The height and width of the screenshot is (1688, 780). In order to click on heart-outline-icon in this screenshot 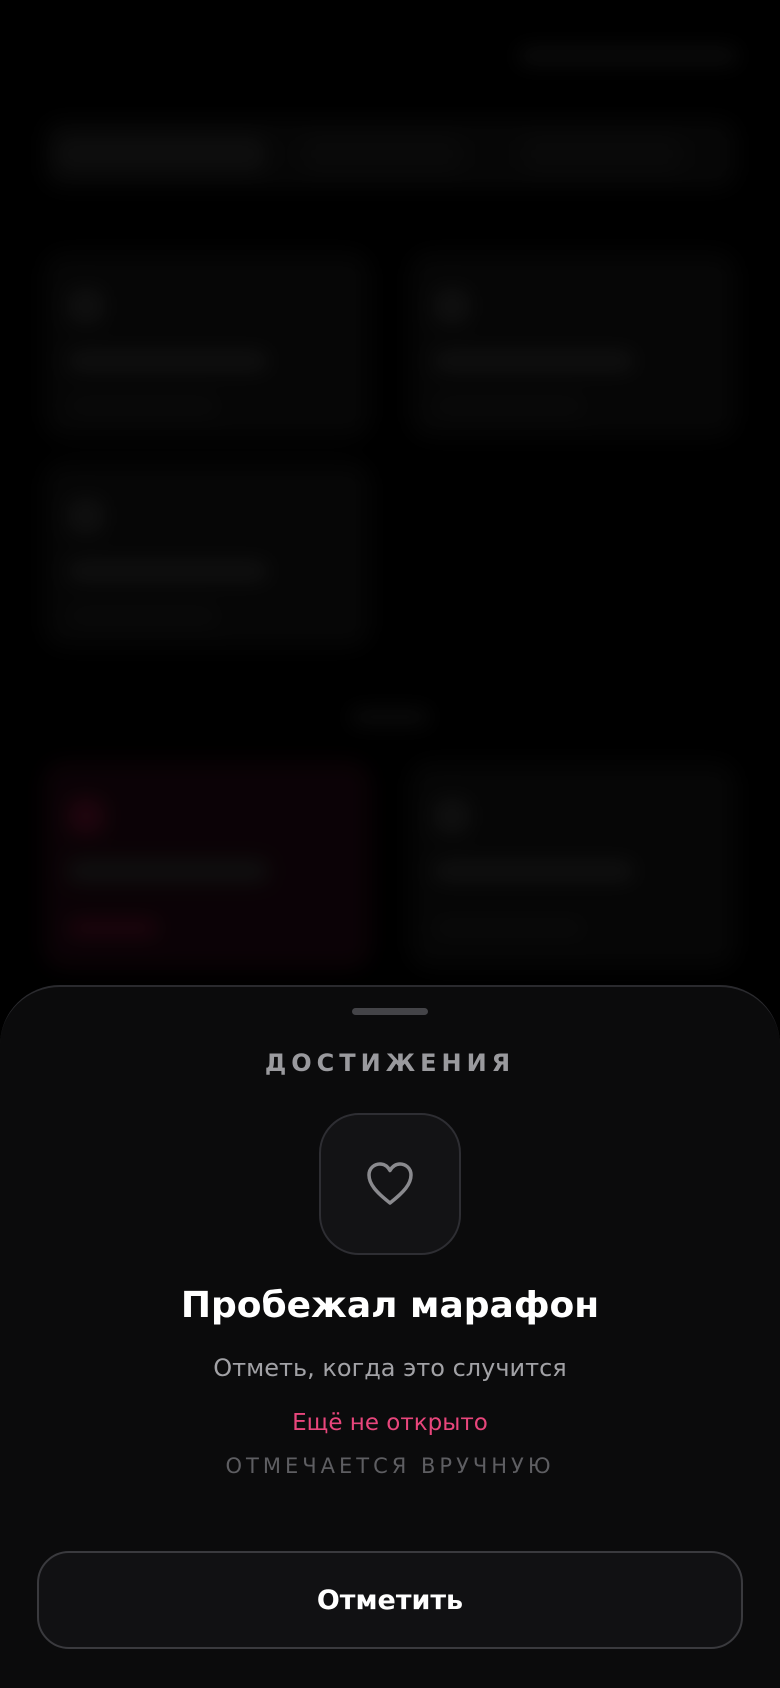, I will do `click(390, 1183)`.